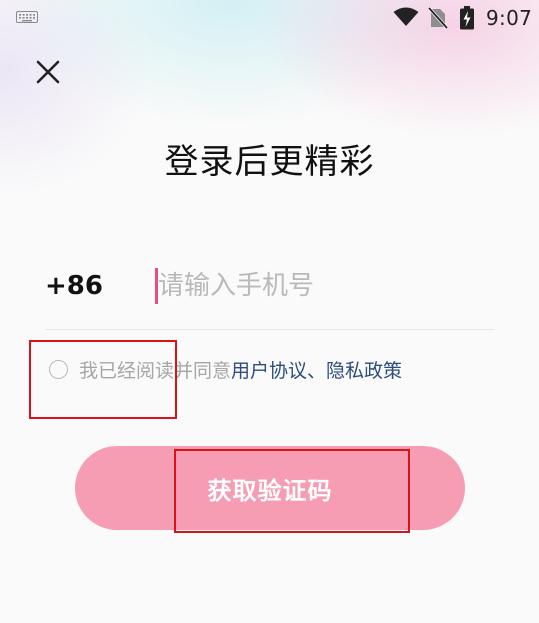 Image resolution: width=539 pixels, height=623 pixels. What do you see at coordinates (269, 18) in the screenshot?
I see `status-bar: 9:07` at bounding box center [269, 18].